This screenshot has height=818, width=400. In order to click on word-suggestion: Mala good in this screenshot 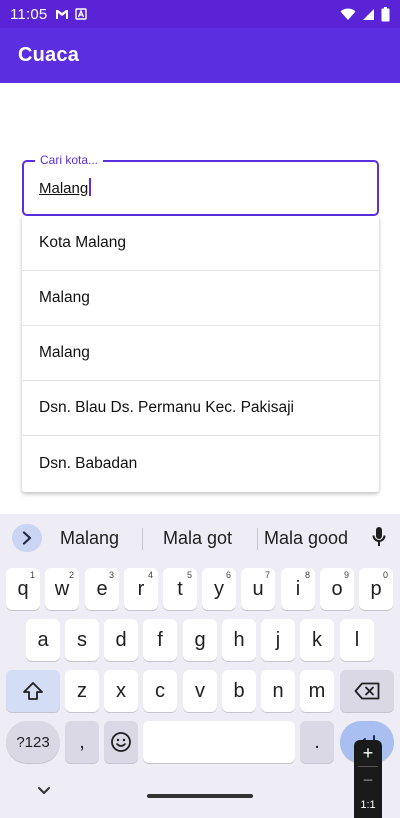, I will do `click(306, 538)`.